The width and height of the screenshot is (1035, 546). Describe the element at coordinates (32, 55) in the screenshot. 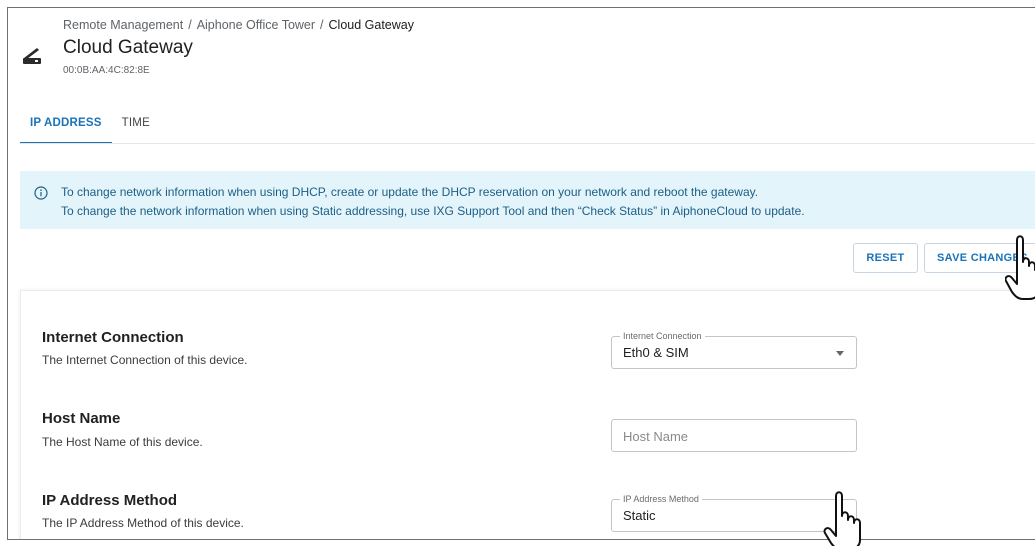

I see `gateway-device-icon` at that location.